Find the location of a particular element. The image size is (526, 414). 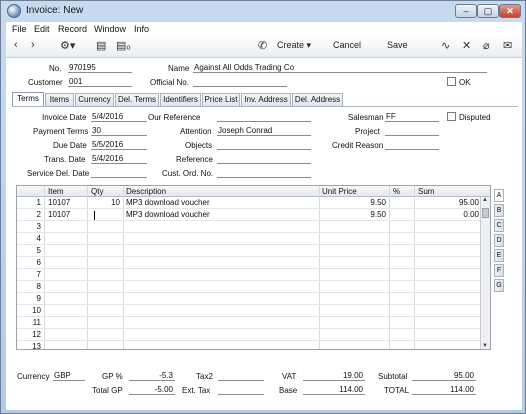

side-tab-c: C is located at coordinates (499, 225).